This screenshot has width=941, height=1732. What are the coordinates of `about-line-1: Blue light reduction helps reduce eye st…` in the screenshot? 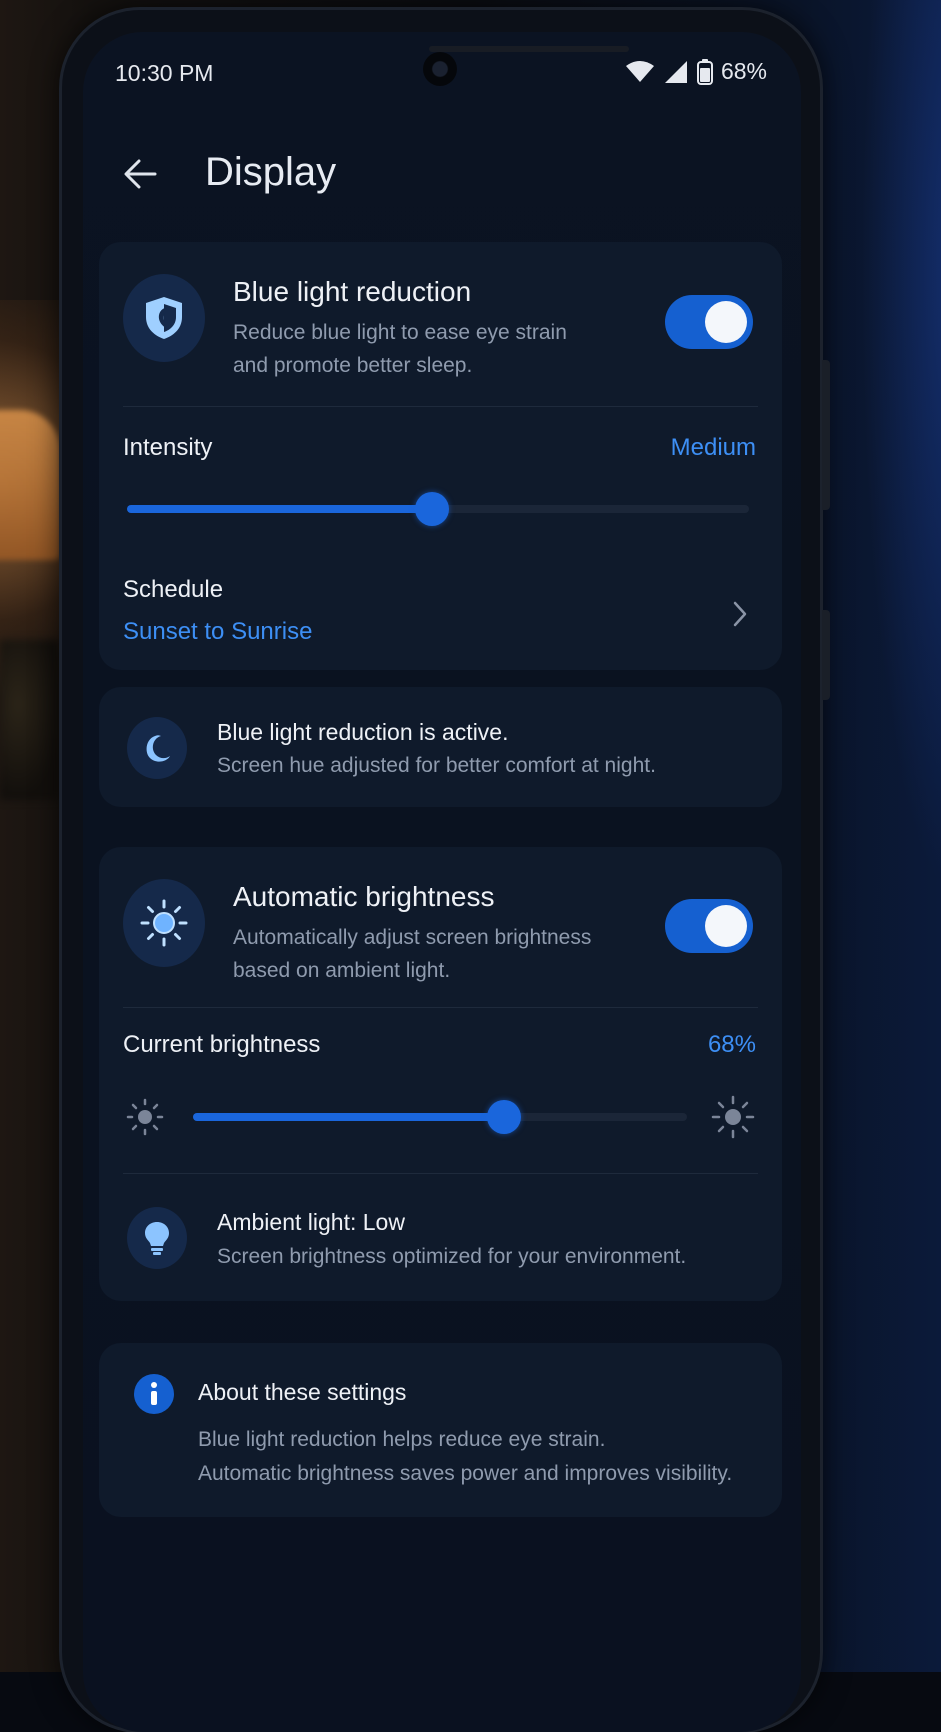 It's located at (402, 1439).